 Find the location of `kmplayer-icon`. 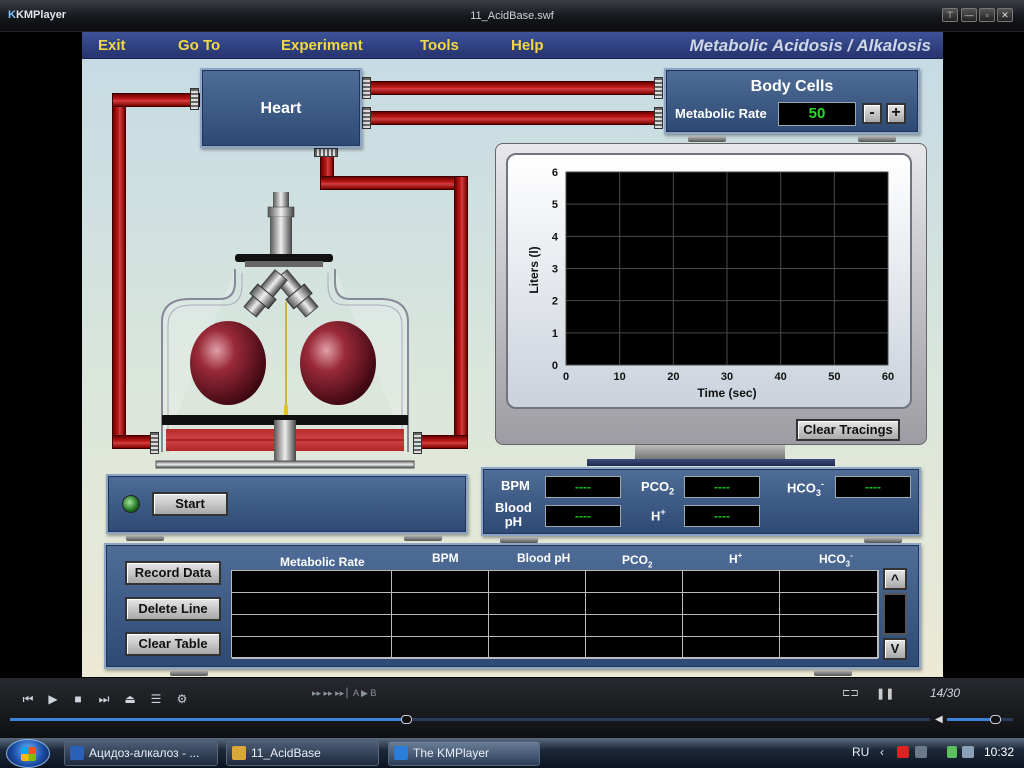

kmplayer-icon is located at coordinates (401, 753).